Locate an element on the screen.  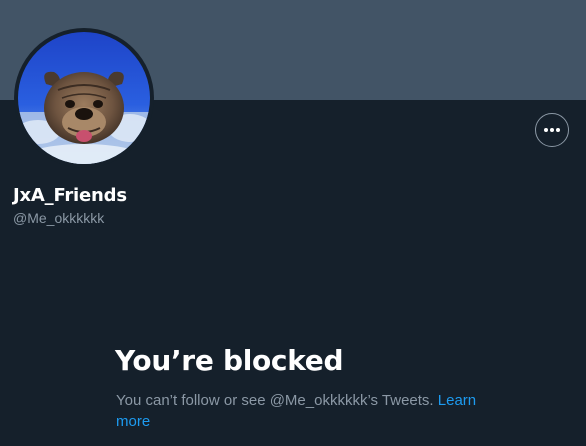
ellipsis-icon is located at coordinates (552, 130).